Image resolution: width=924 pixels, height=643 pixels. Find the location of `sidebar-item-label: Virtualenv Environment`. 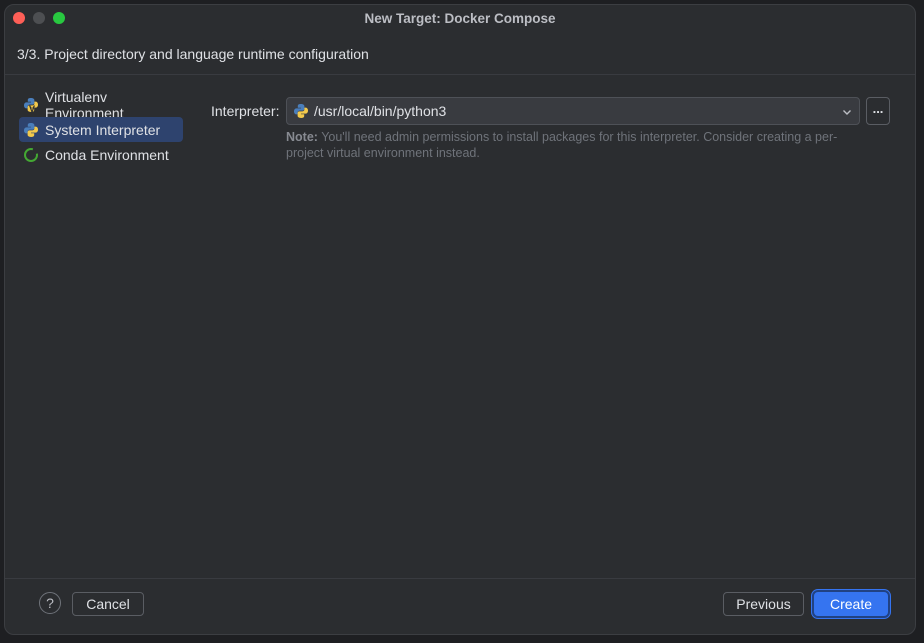

sidebar-item-label: Virtualenv Environment is located at coordinates (84, 104).